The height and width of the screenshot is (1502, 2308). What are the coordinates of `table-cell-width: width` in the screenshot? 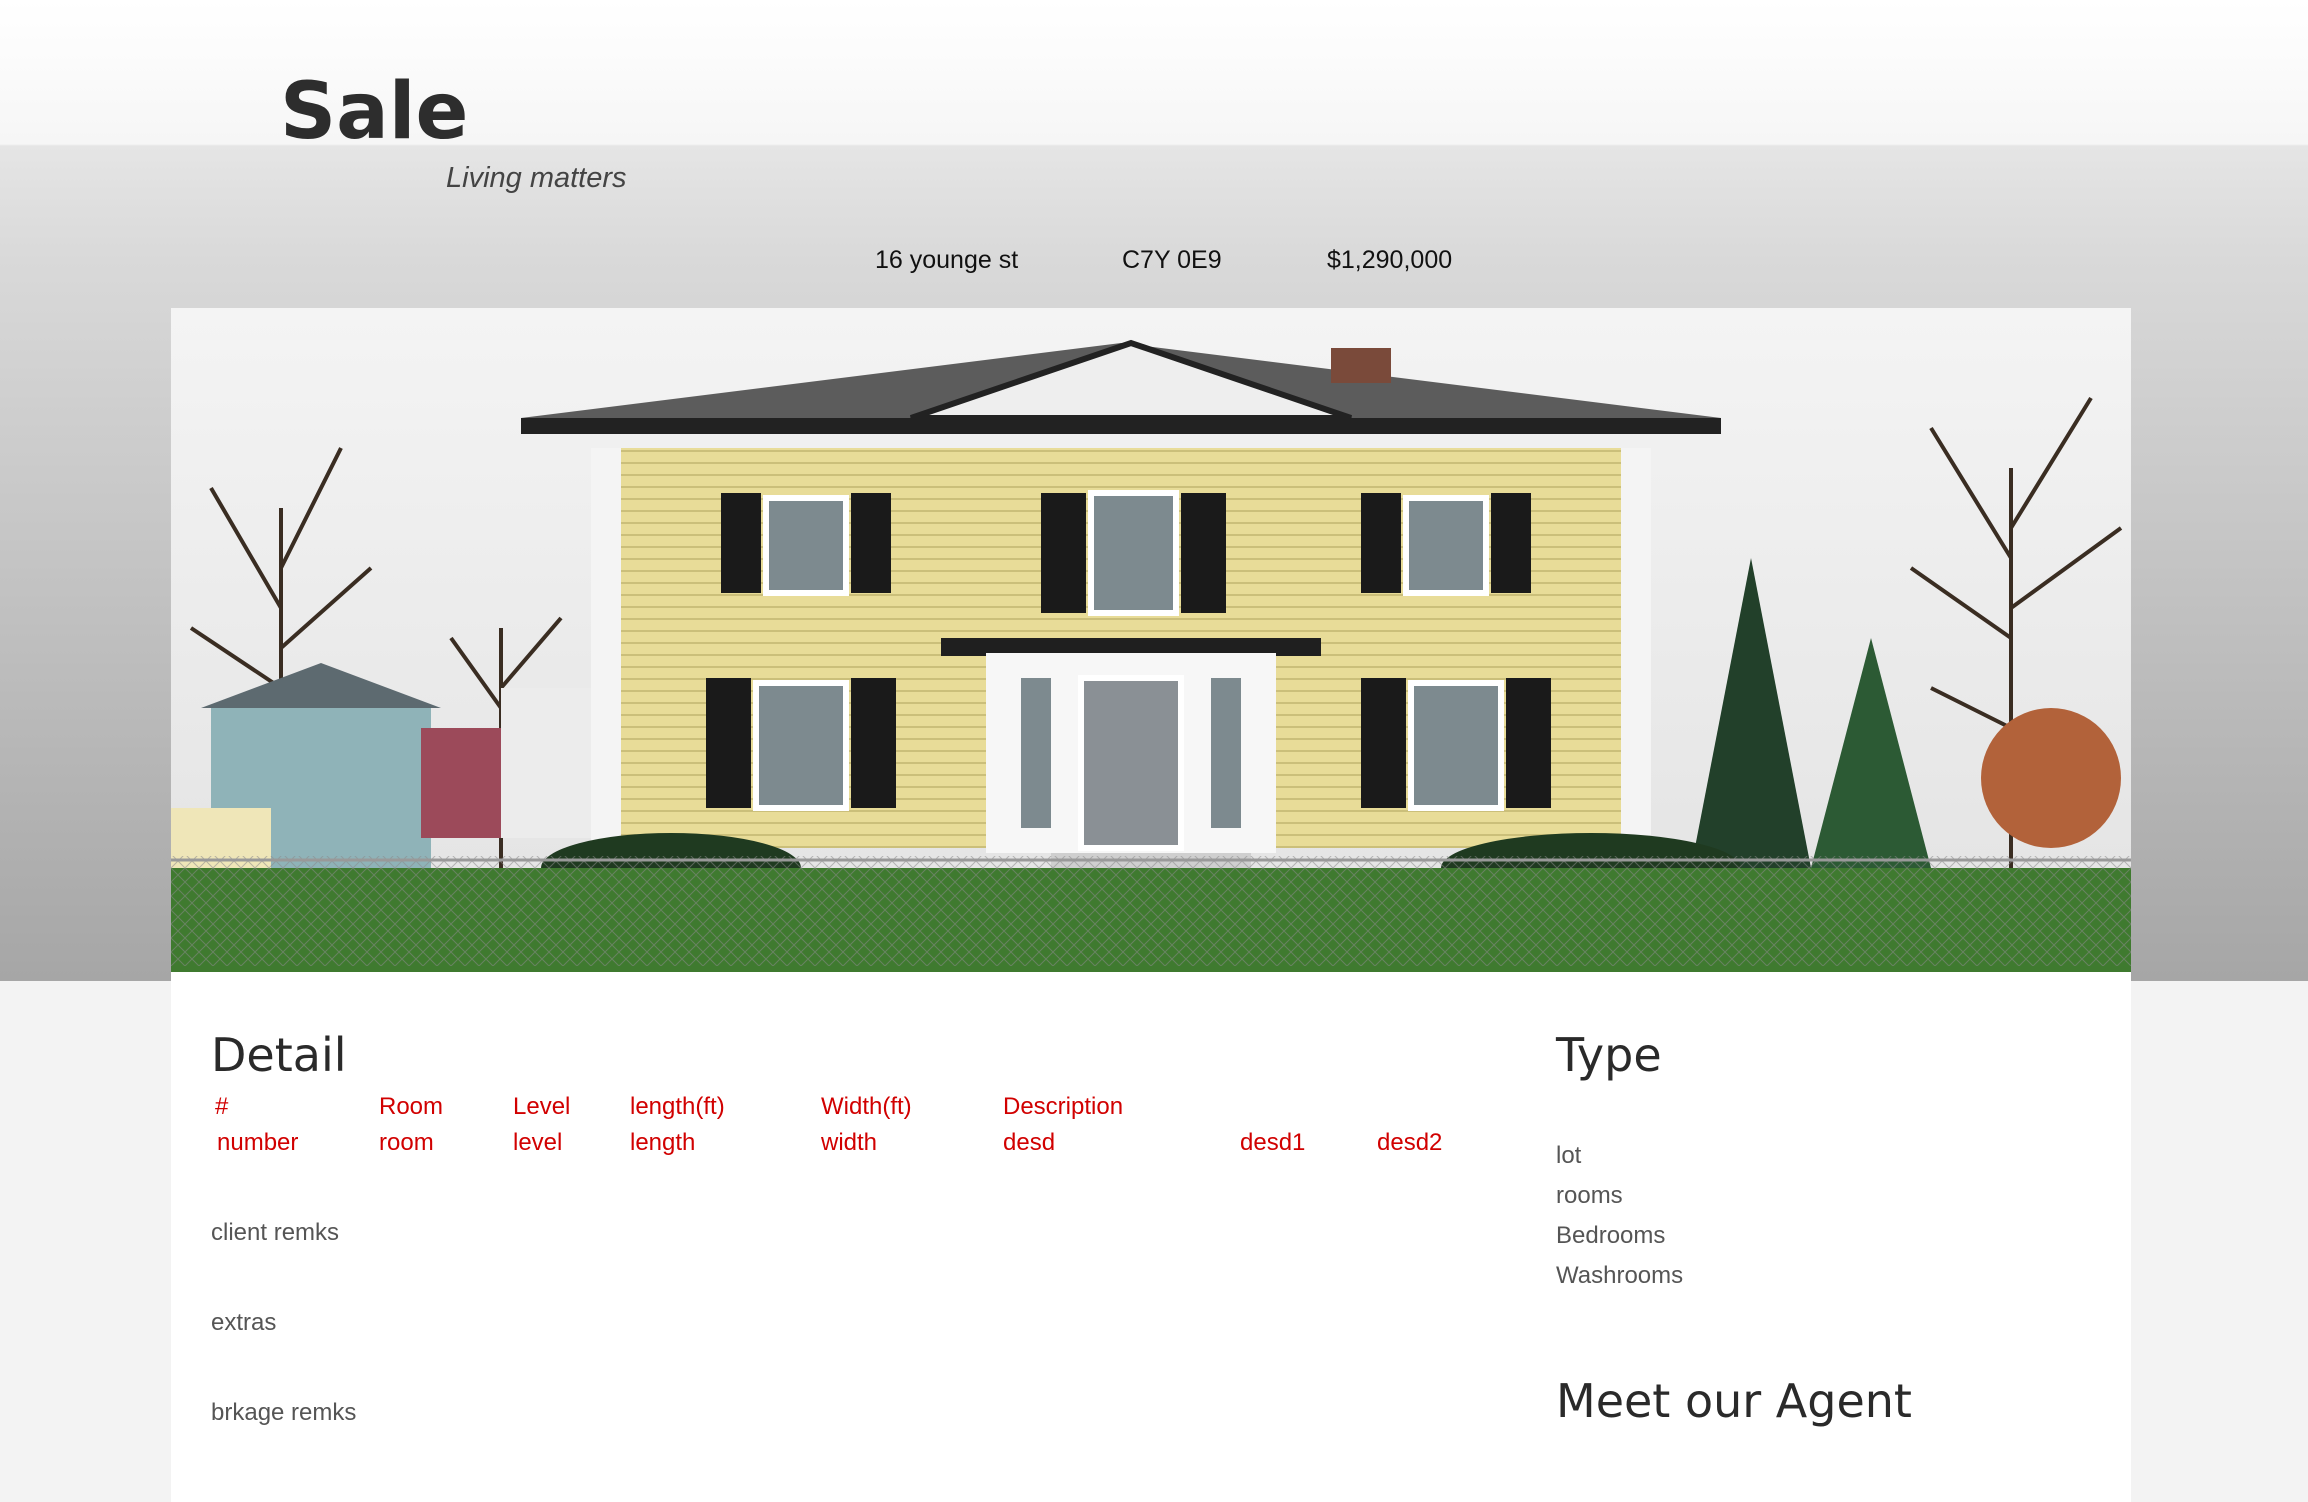 It's located at (849, 1142).